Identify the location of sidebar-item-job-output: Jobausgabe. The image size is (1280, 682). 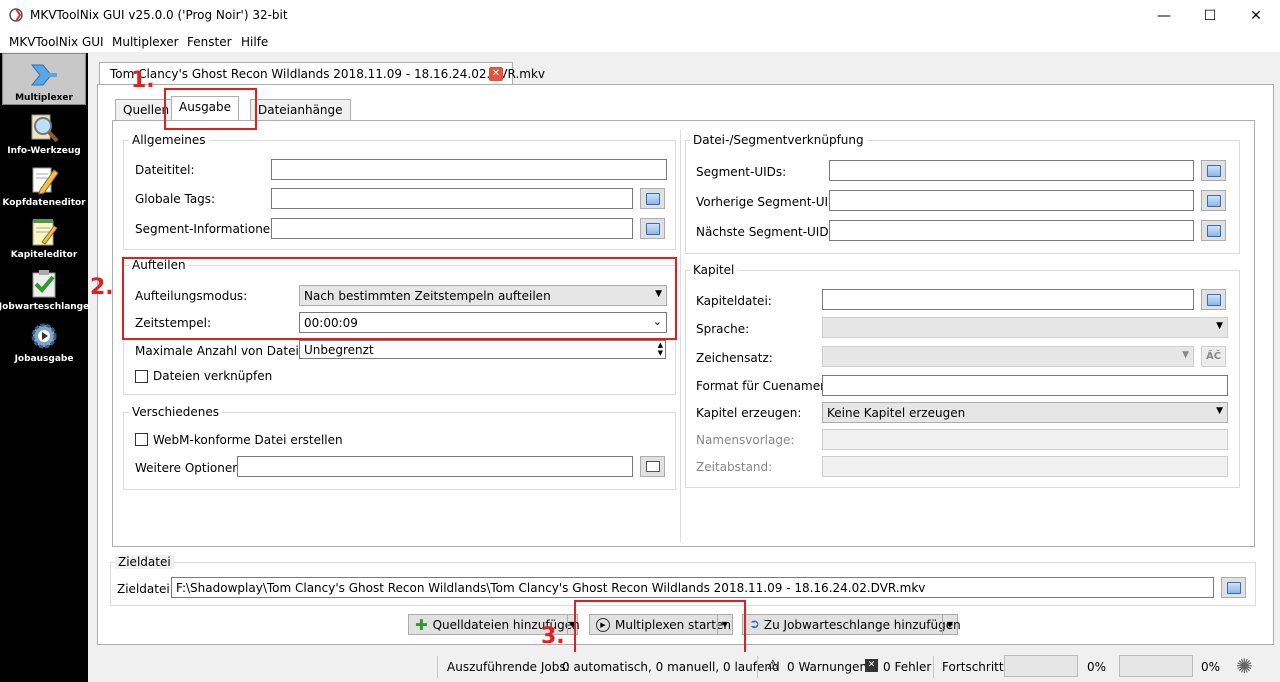
(44, 341).